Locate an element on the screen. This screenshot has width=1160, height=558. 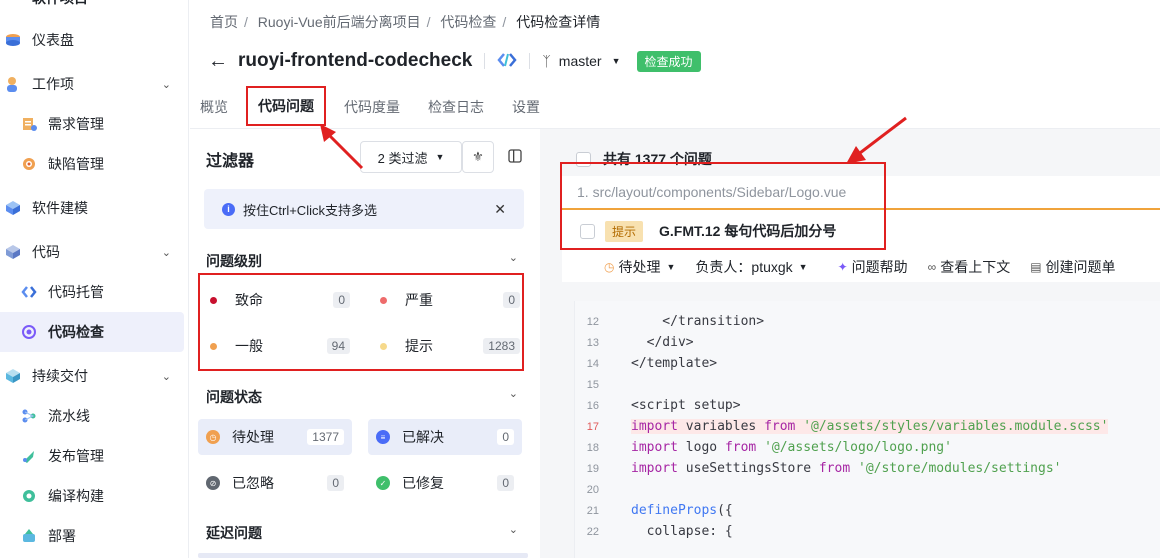
sidebar-item-repo: 代码托管 is located at coordinates (94, 292).